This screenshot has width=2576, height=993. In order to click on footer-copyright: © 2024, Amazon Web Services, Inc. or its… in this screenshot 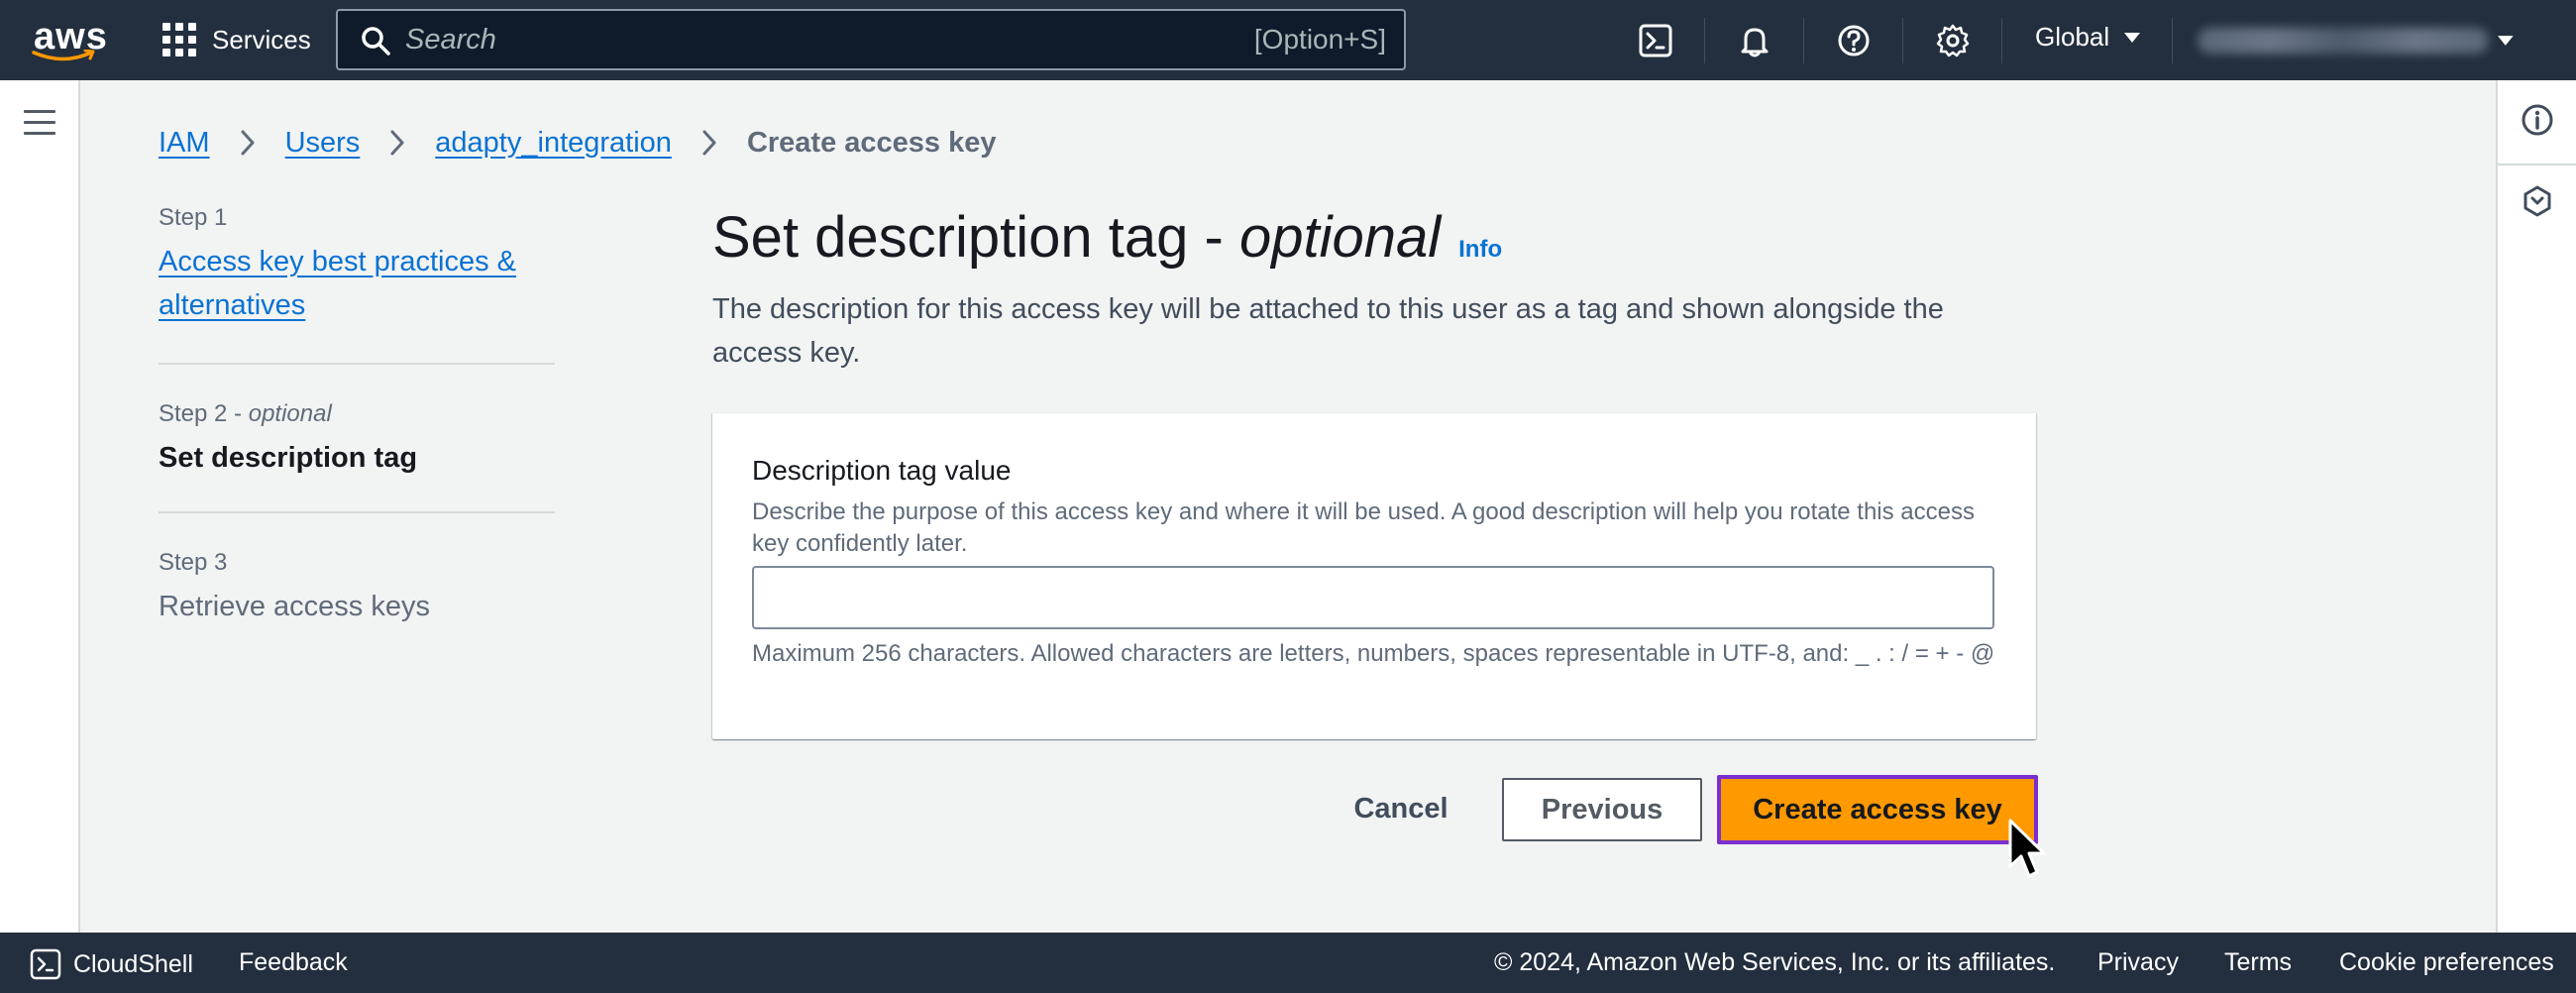, I will do `click(1775, 962)`.